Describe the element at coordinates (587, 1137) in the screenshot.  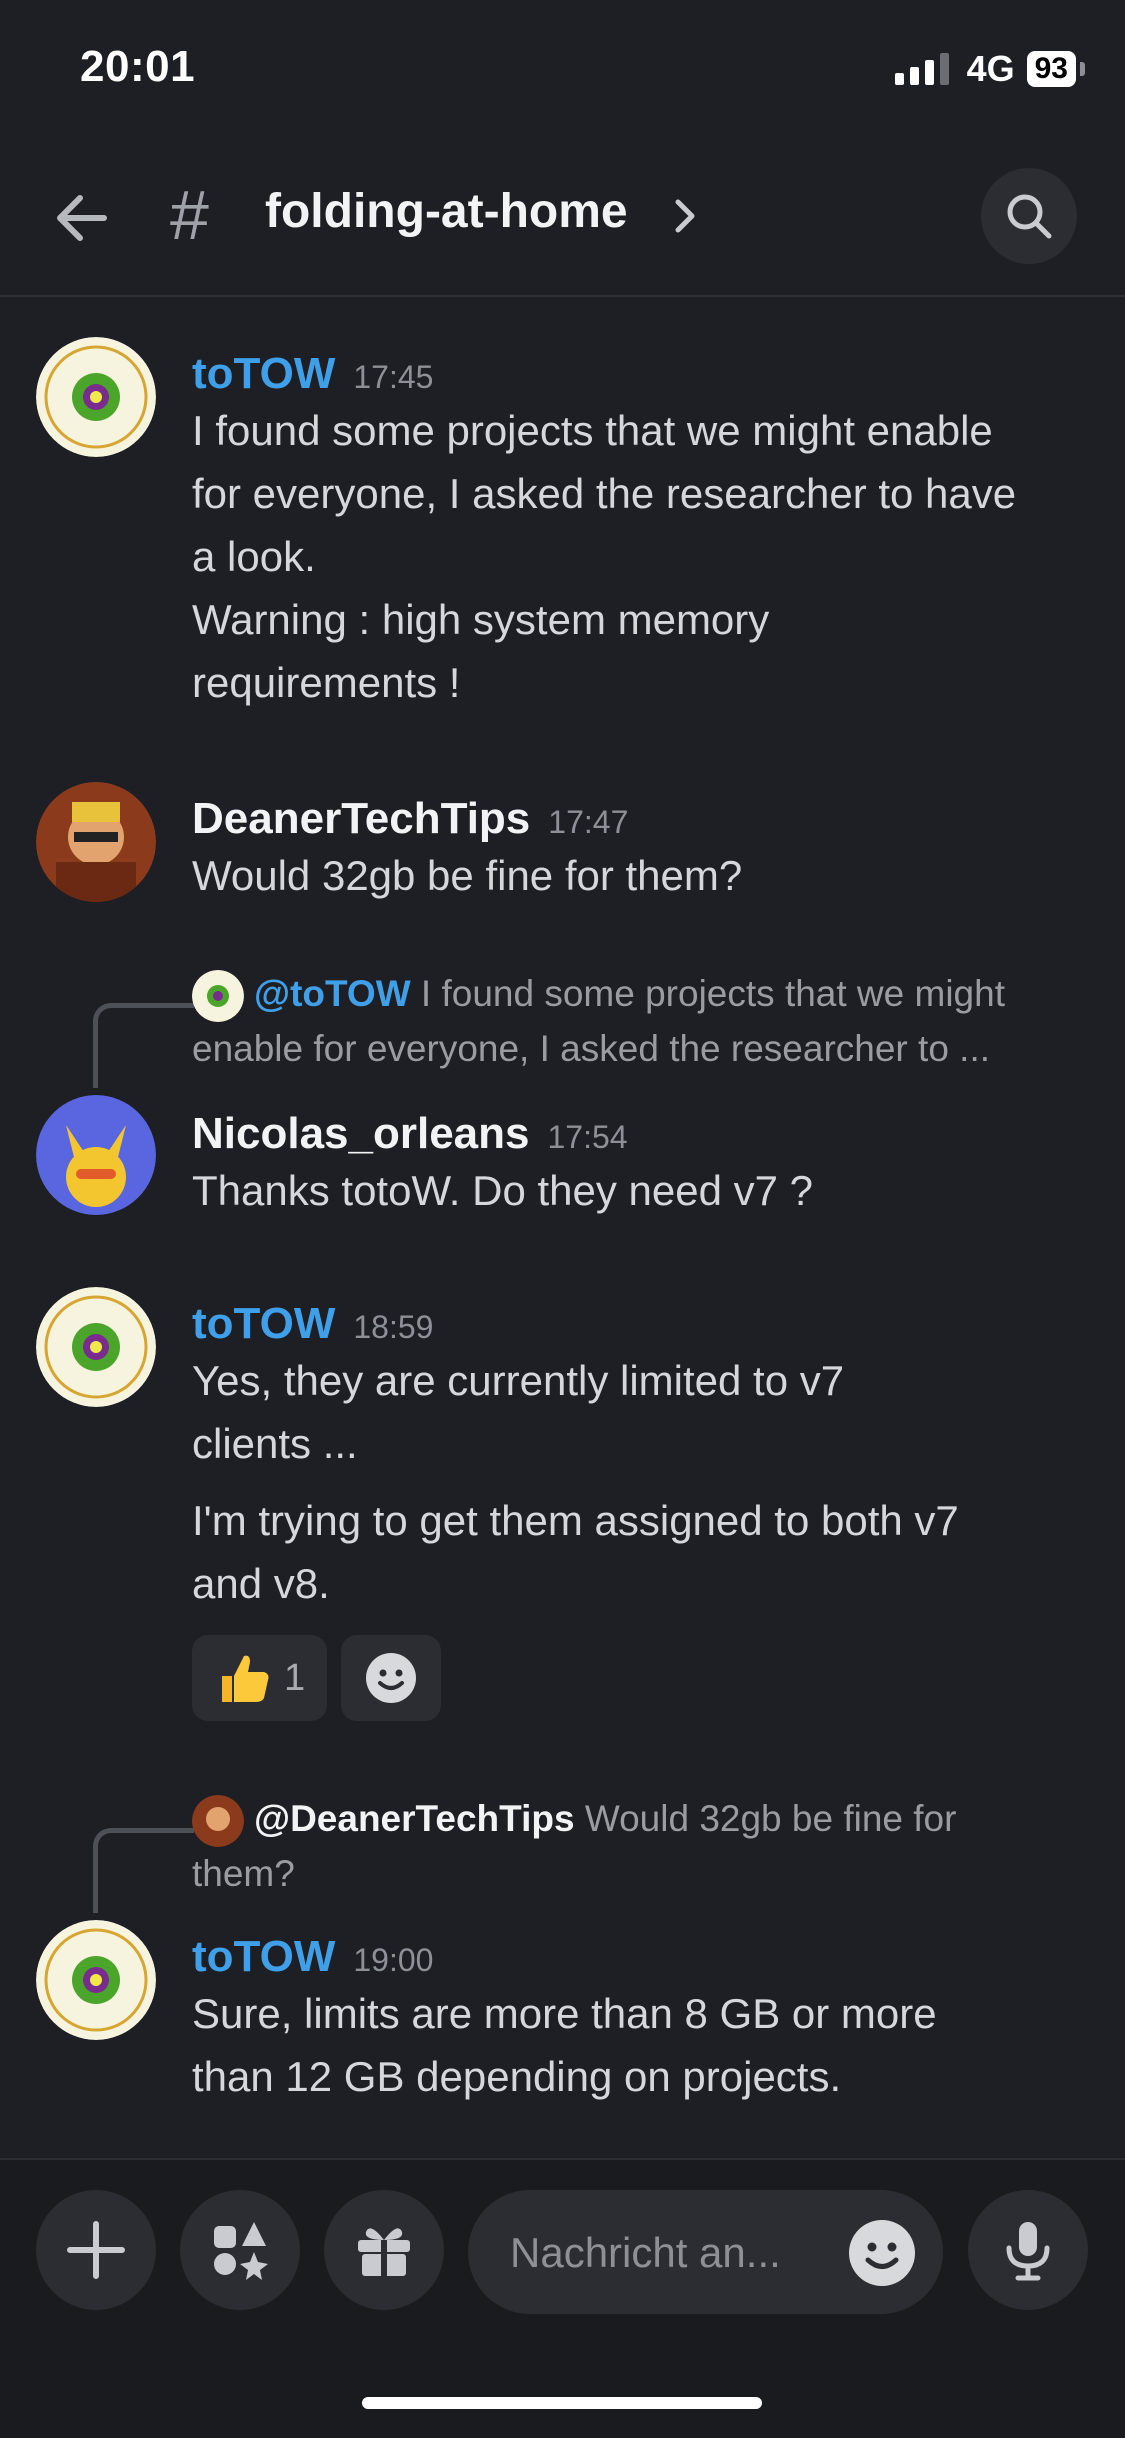
I see `timestamp: 17:54` at that location.